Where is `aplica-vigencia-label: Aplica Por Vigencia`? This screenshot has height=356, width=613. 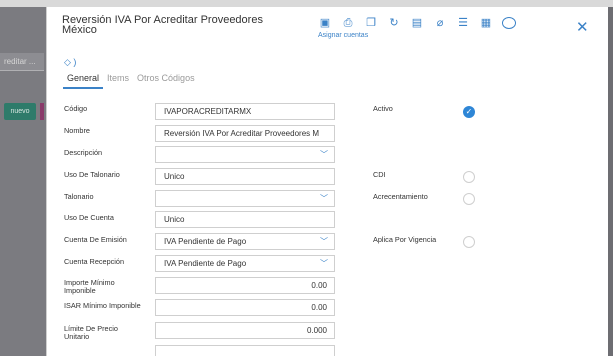
aplica-vigencia-label: Aplica Por Vigencia is located at coordinates (405, 239).